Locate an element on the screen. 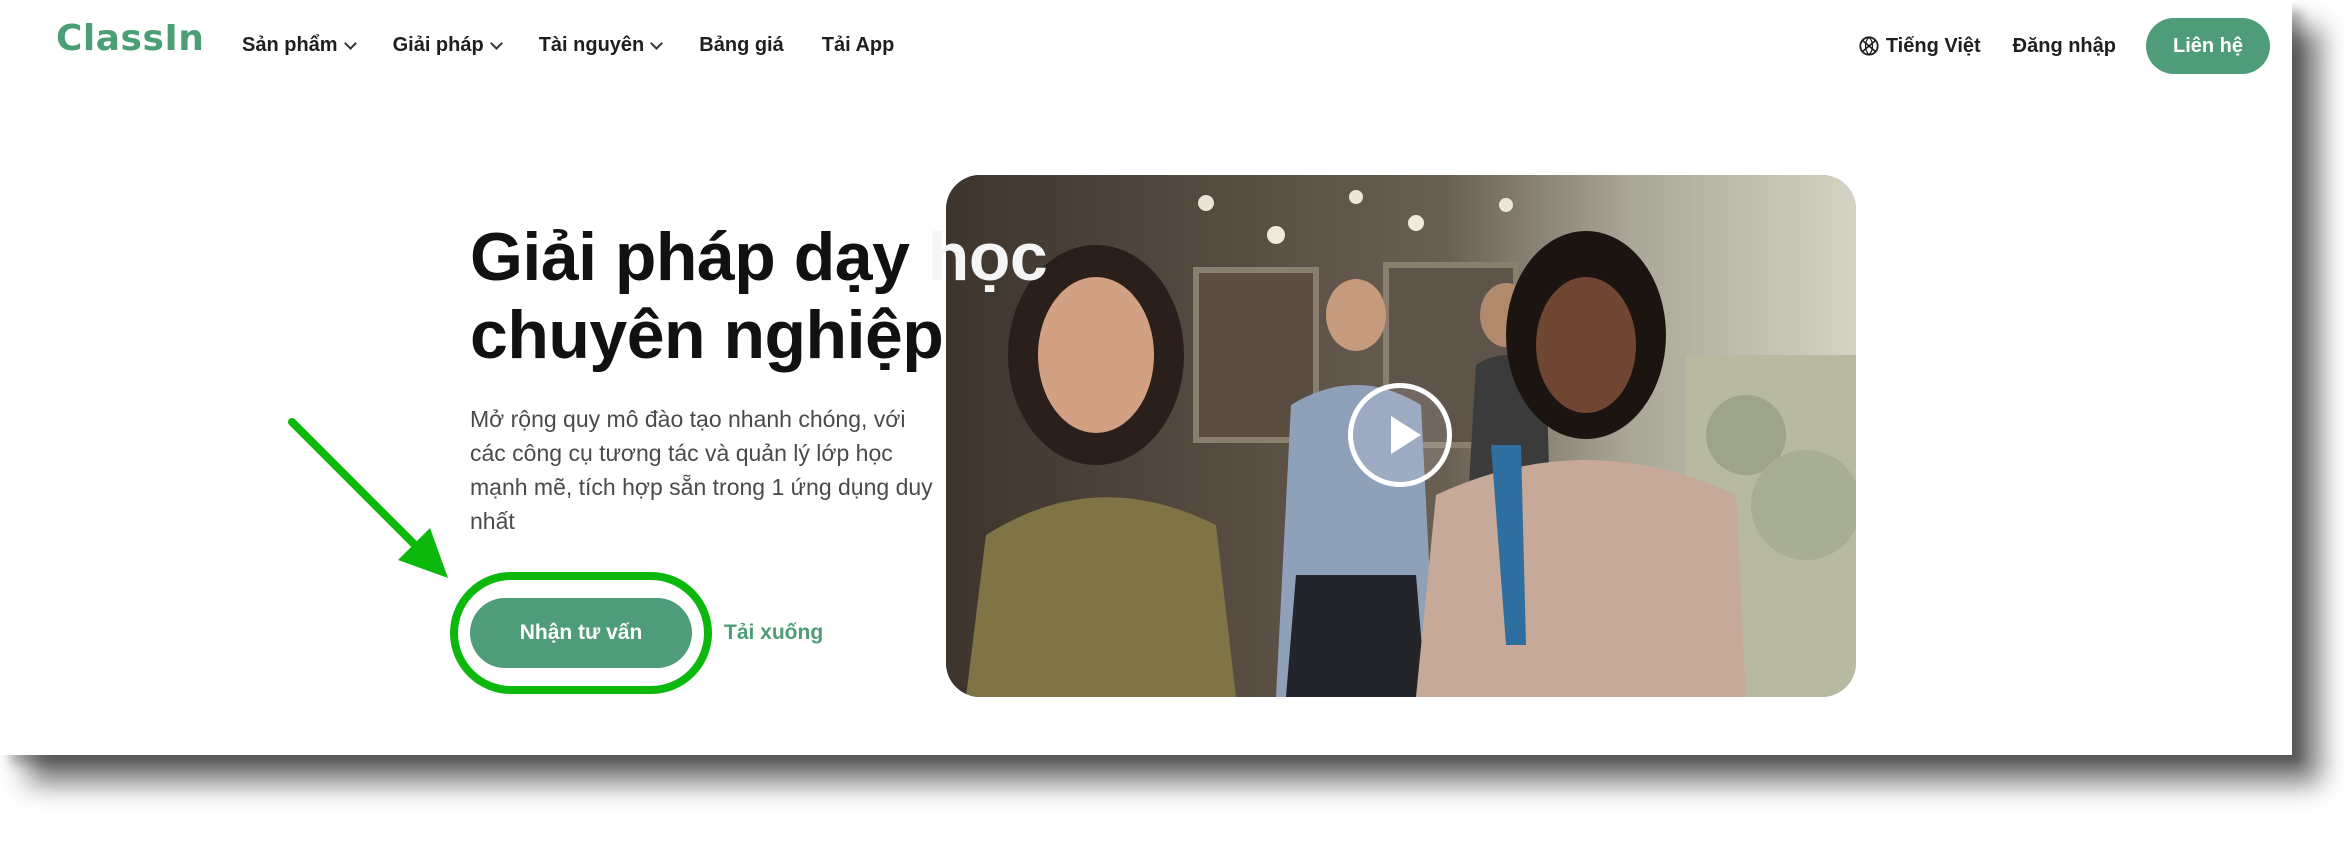  menu-item-label: Tài nguyên is located at coordinates (591, 45).